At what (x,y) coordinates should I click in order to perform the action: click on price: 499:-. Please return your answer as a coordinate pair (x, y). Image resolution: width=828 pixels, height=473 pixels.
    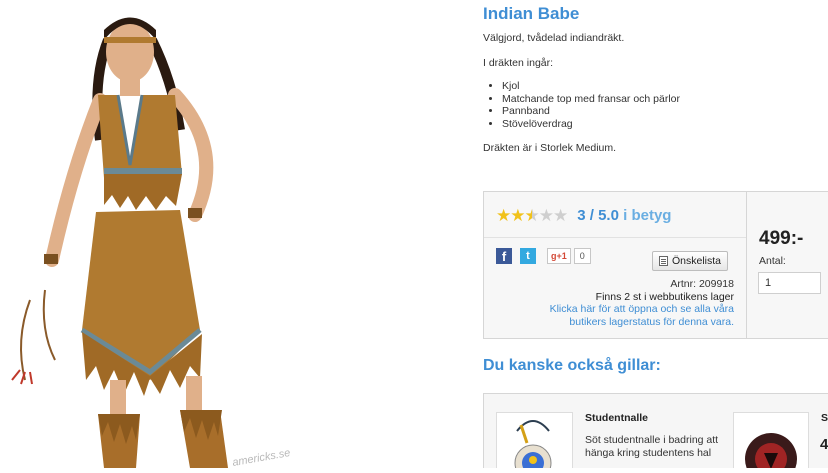
    Looking at the image, I should click on (781, 238).